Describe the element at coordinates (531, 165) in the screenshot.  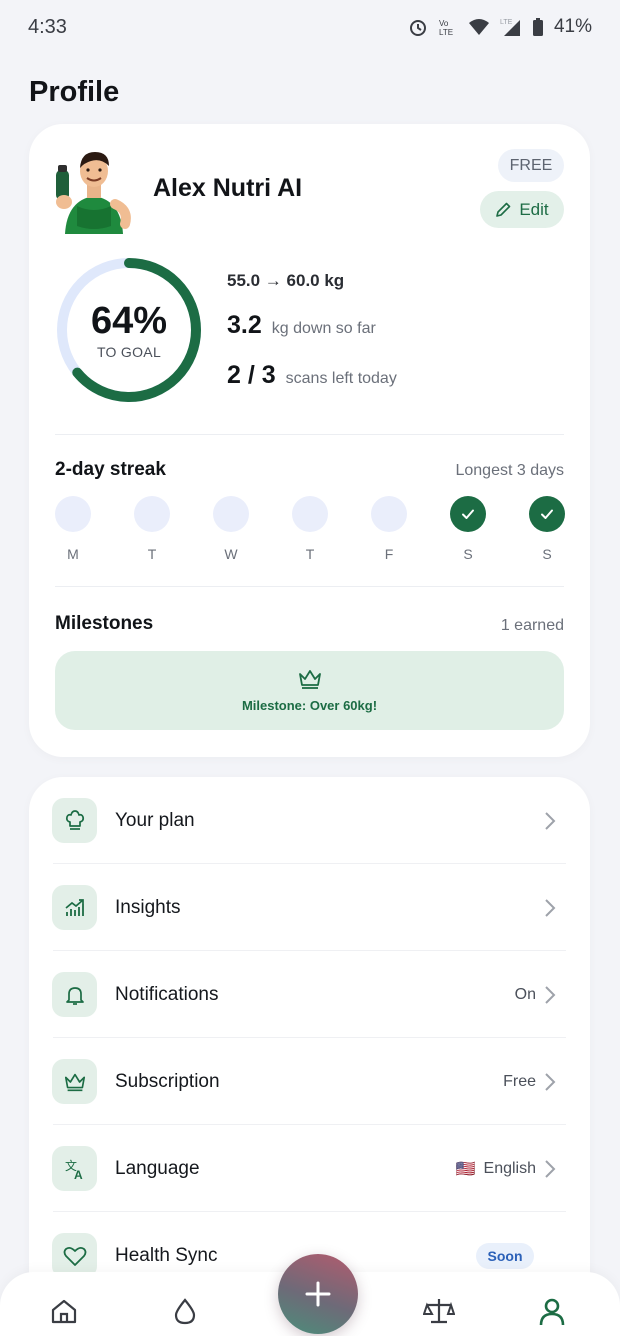
I see `plan-badge: FREE` at that location.